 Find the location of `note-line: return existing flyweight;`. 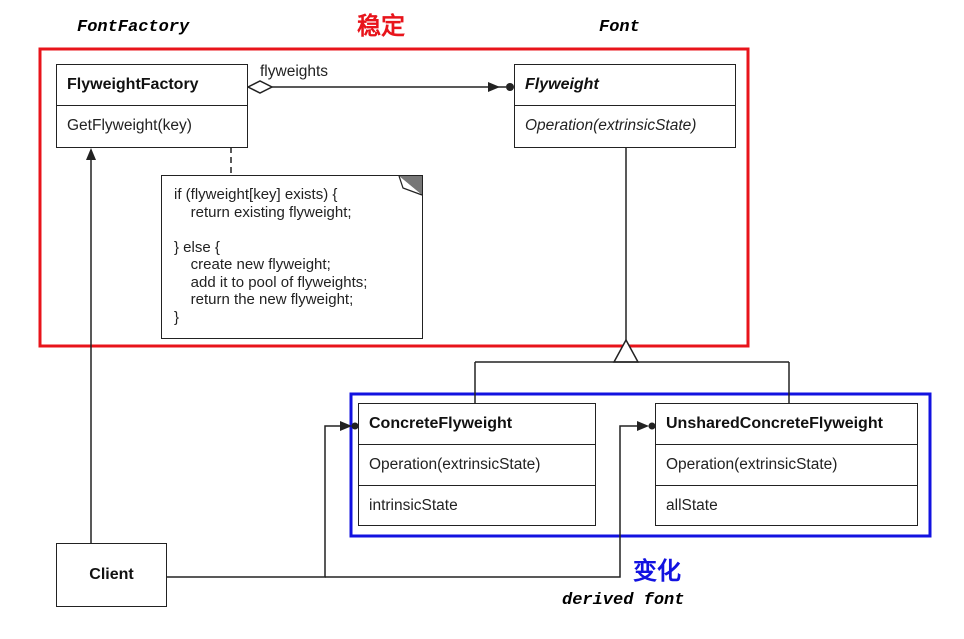

note-line: return existing flyweight; is located at coordinates (263, 212).